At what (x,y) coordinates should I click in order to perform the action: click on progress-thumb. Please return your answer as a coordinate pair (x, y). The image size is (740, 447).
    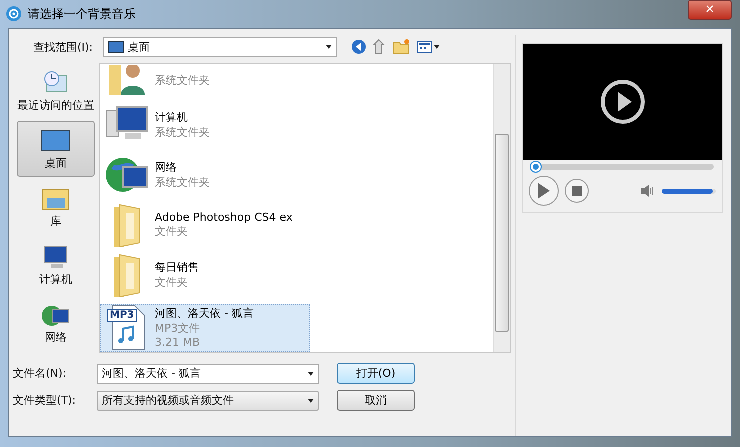
    Looking at the image, I should click on (536, 167).